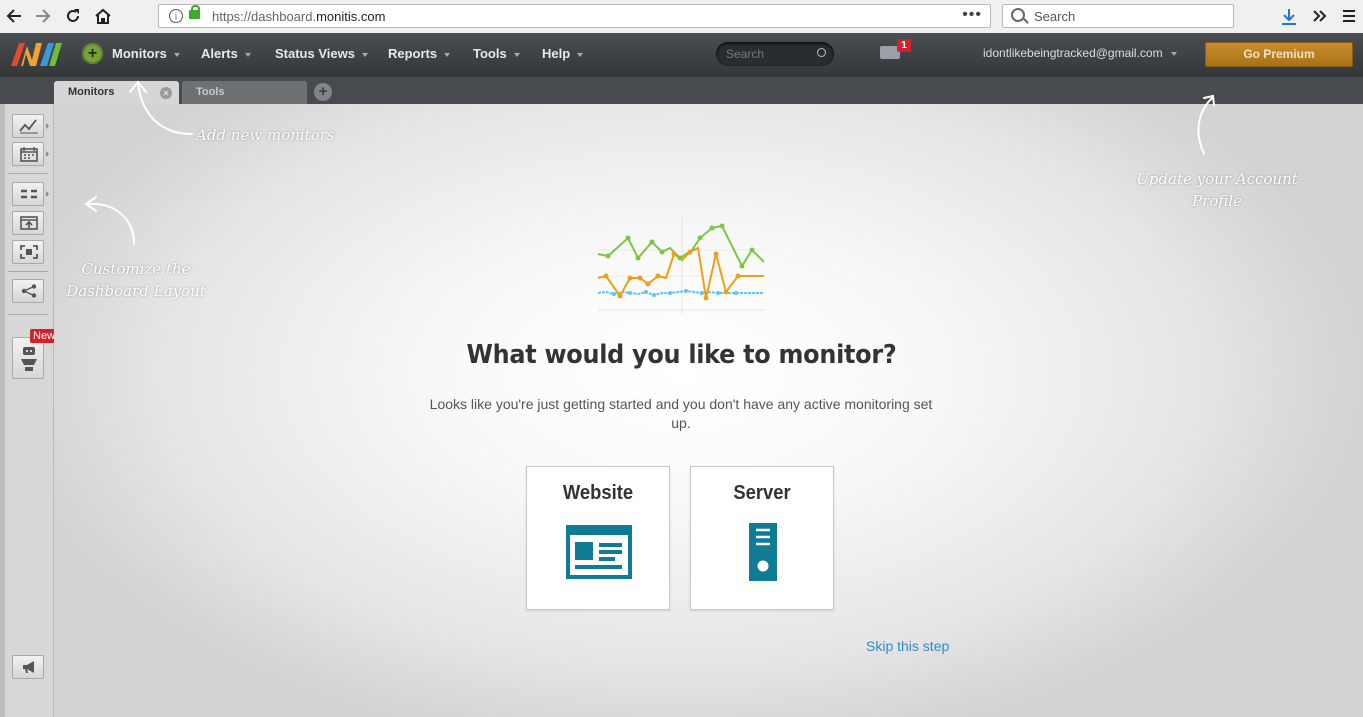 The image size is (1363, 717). What do you see at coordinates (1055, 16) in the screenshot?
I see `browser-search-placeholder: Search` at bounding box center [1055, 16].